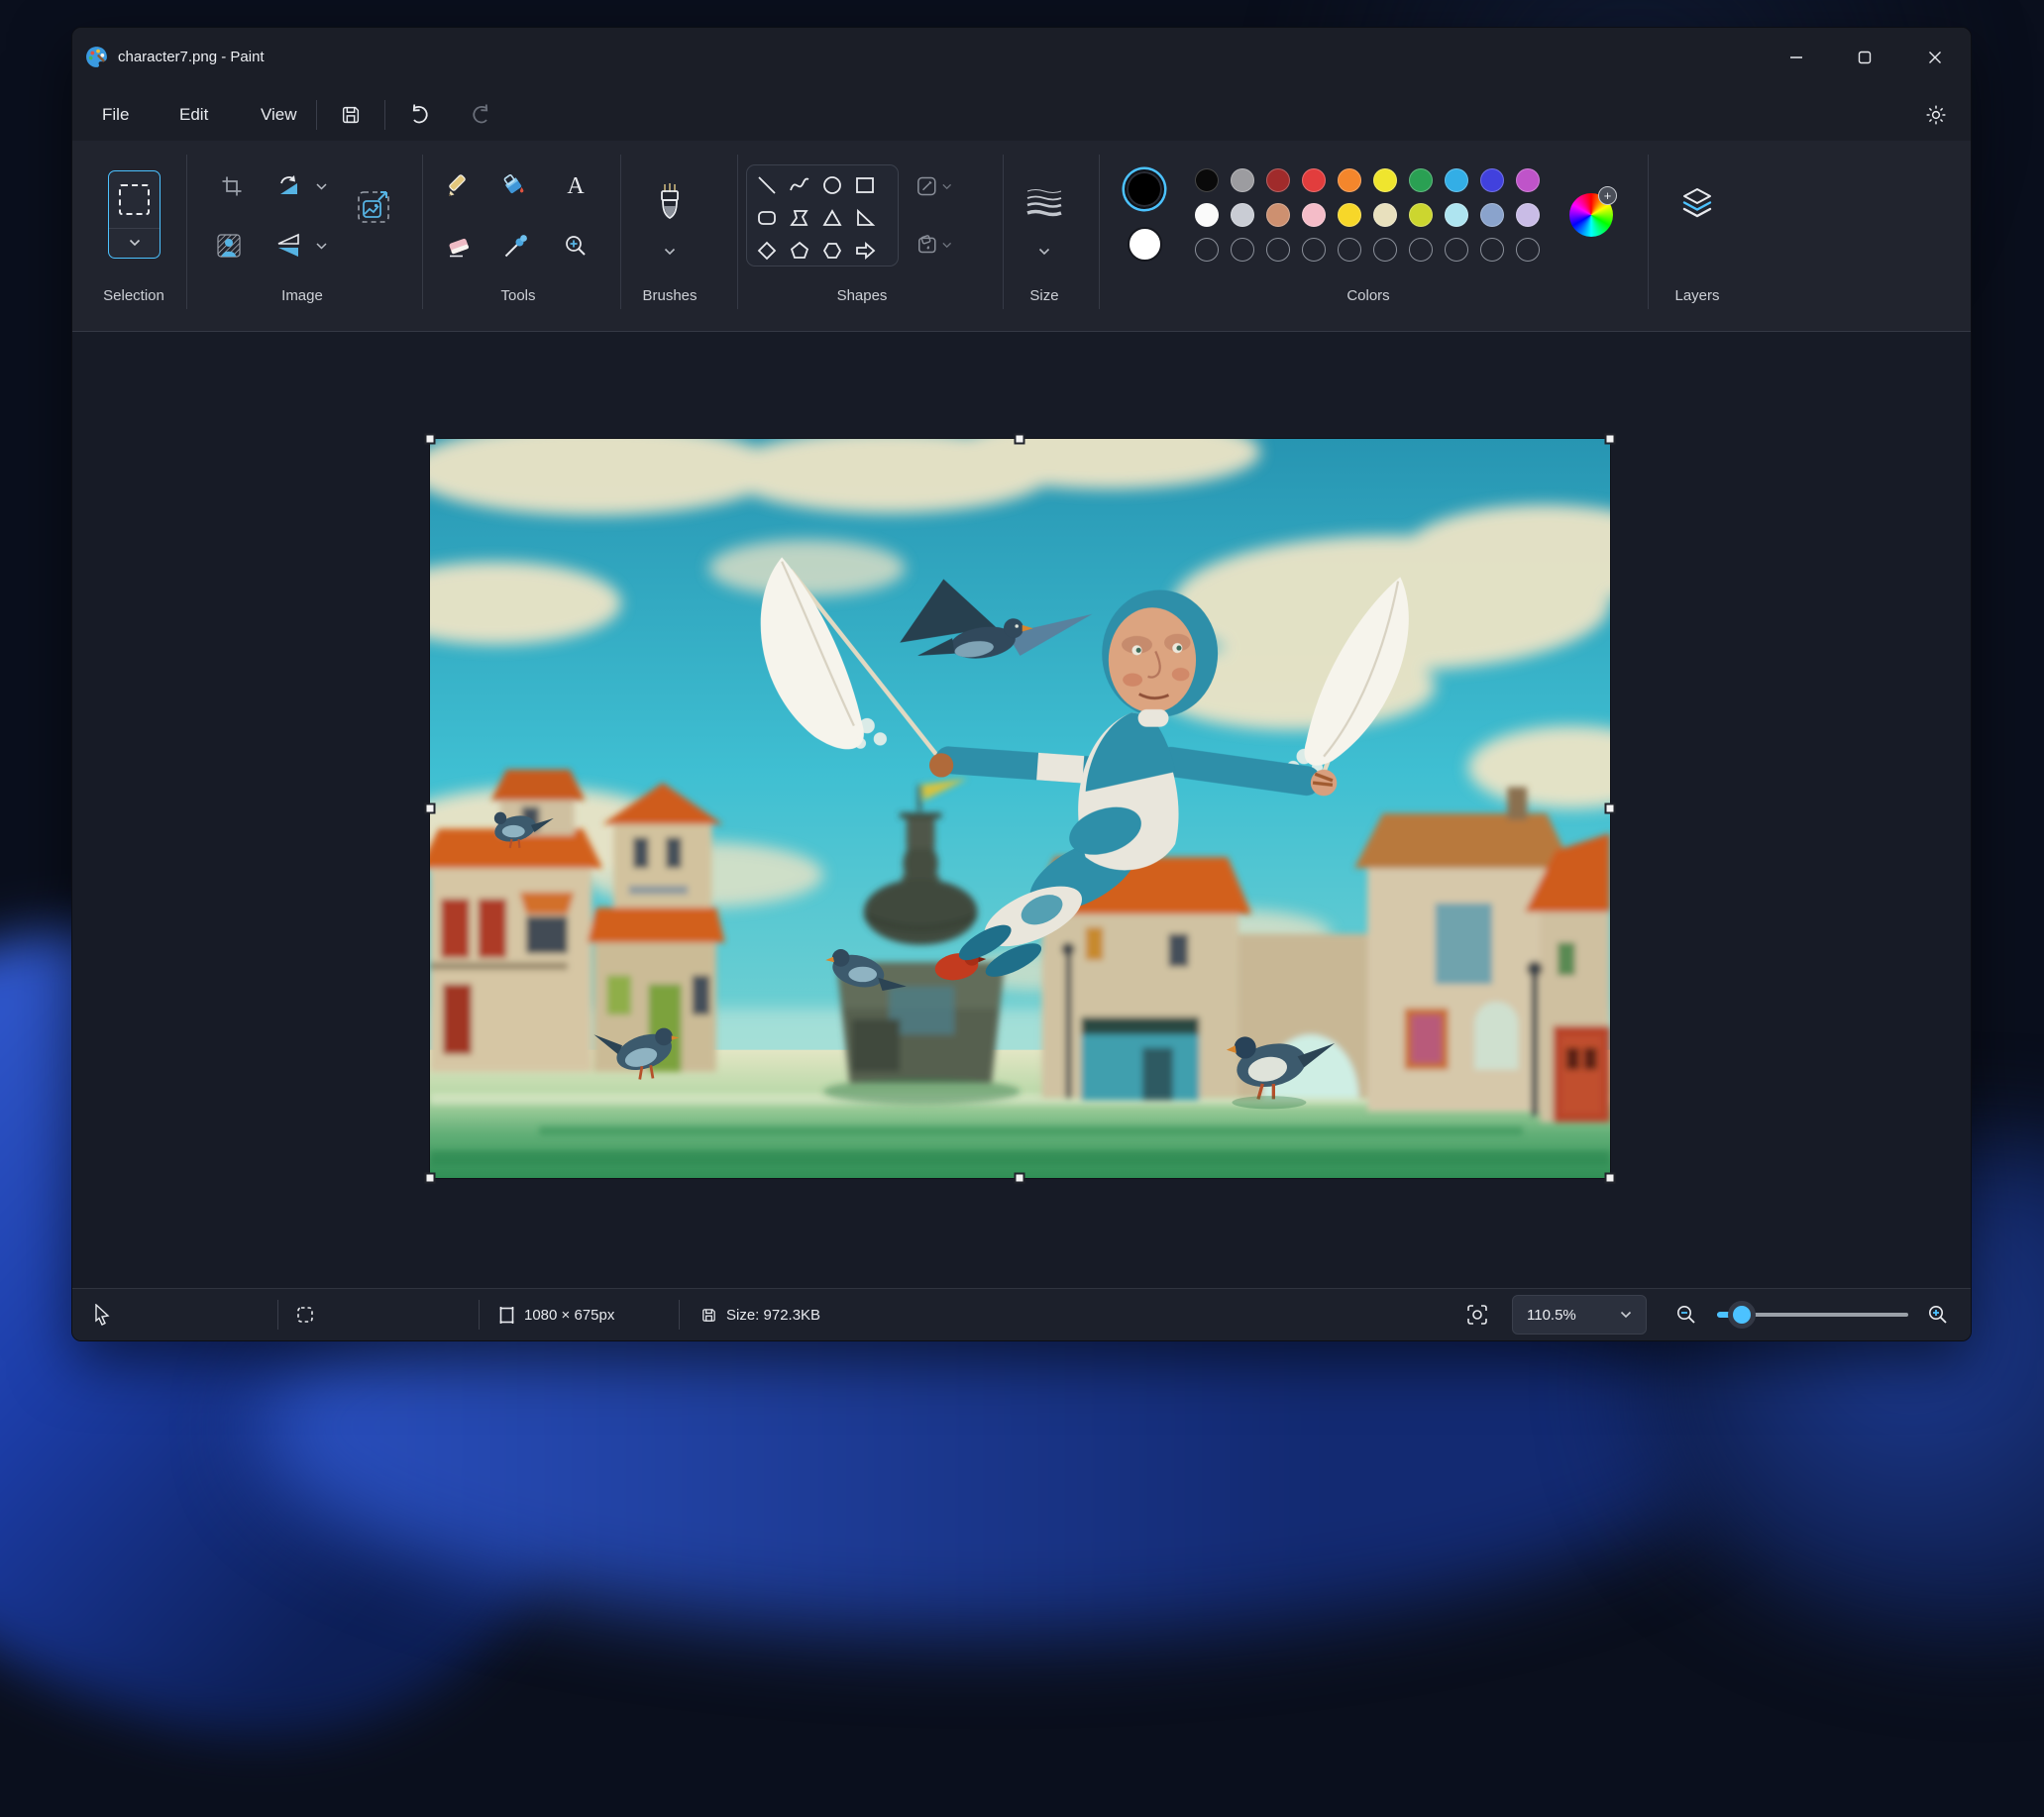 This screenshot has width=2044, height=1817. I want to click on selection-handle-top-middle, so click(1019, 439).